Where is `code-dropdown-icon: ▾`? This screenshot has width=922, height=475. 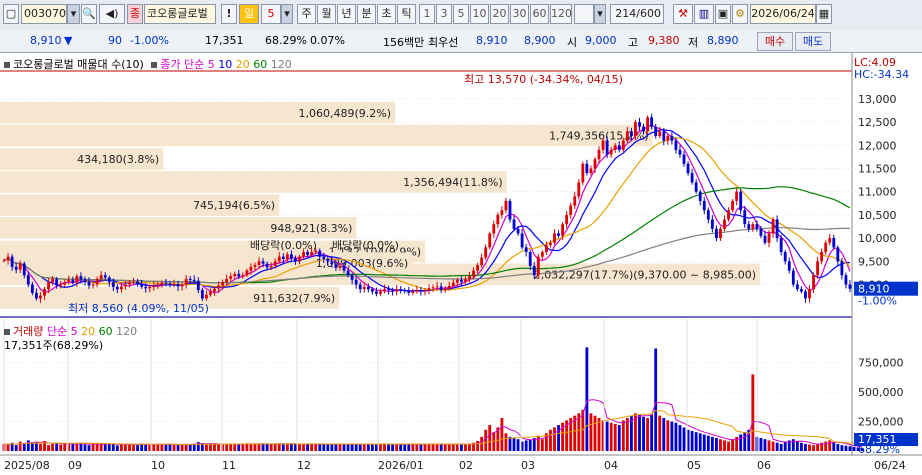 code-dropdown-icon: ▾ is located at coordinates (73, 14).